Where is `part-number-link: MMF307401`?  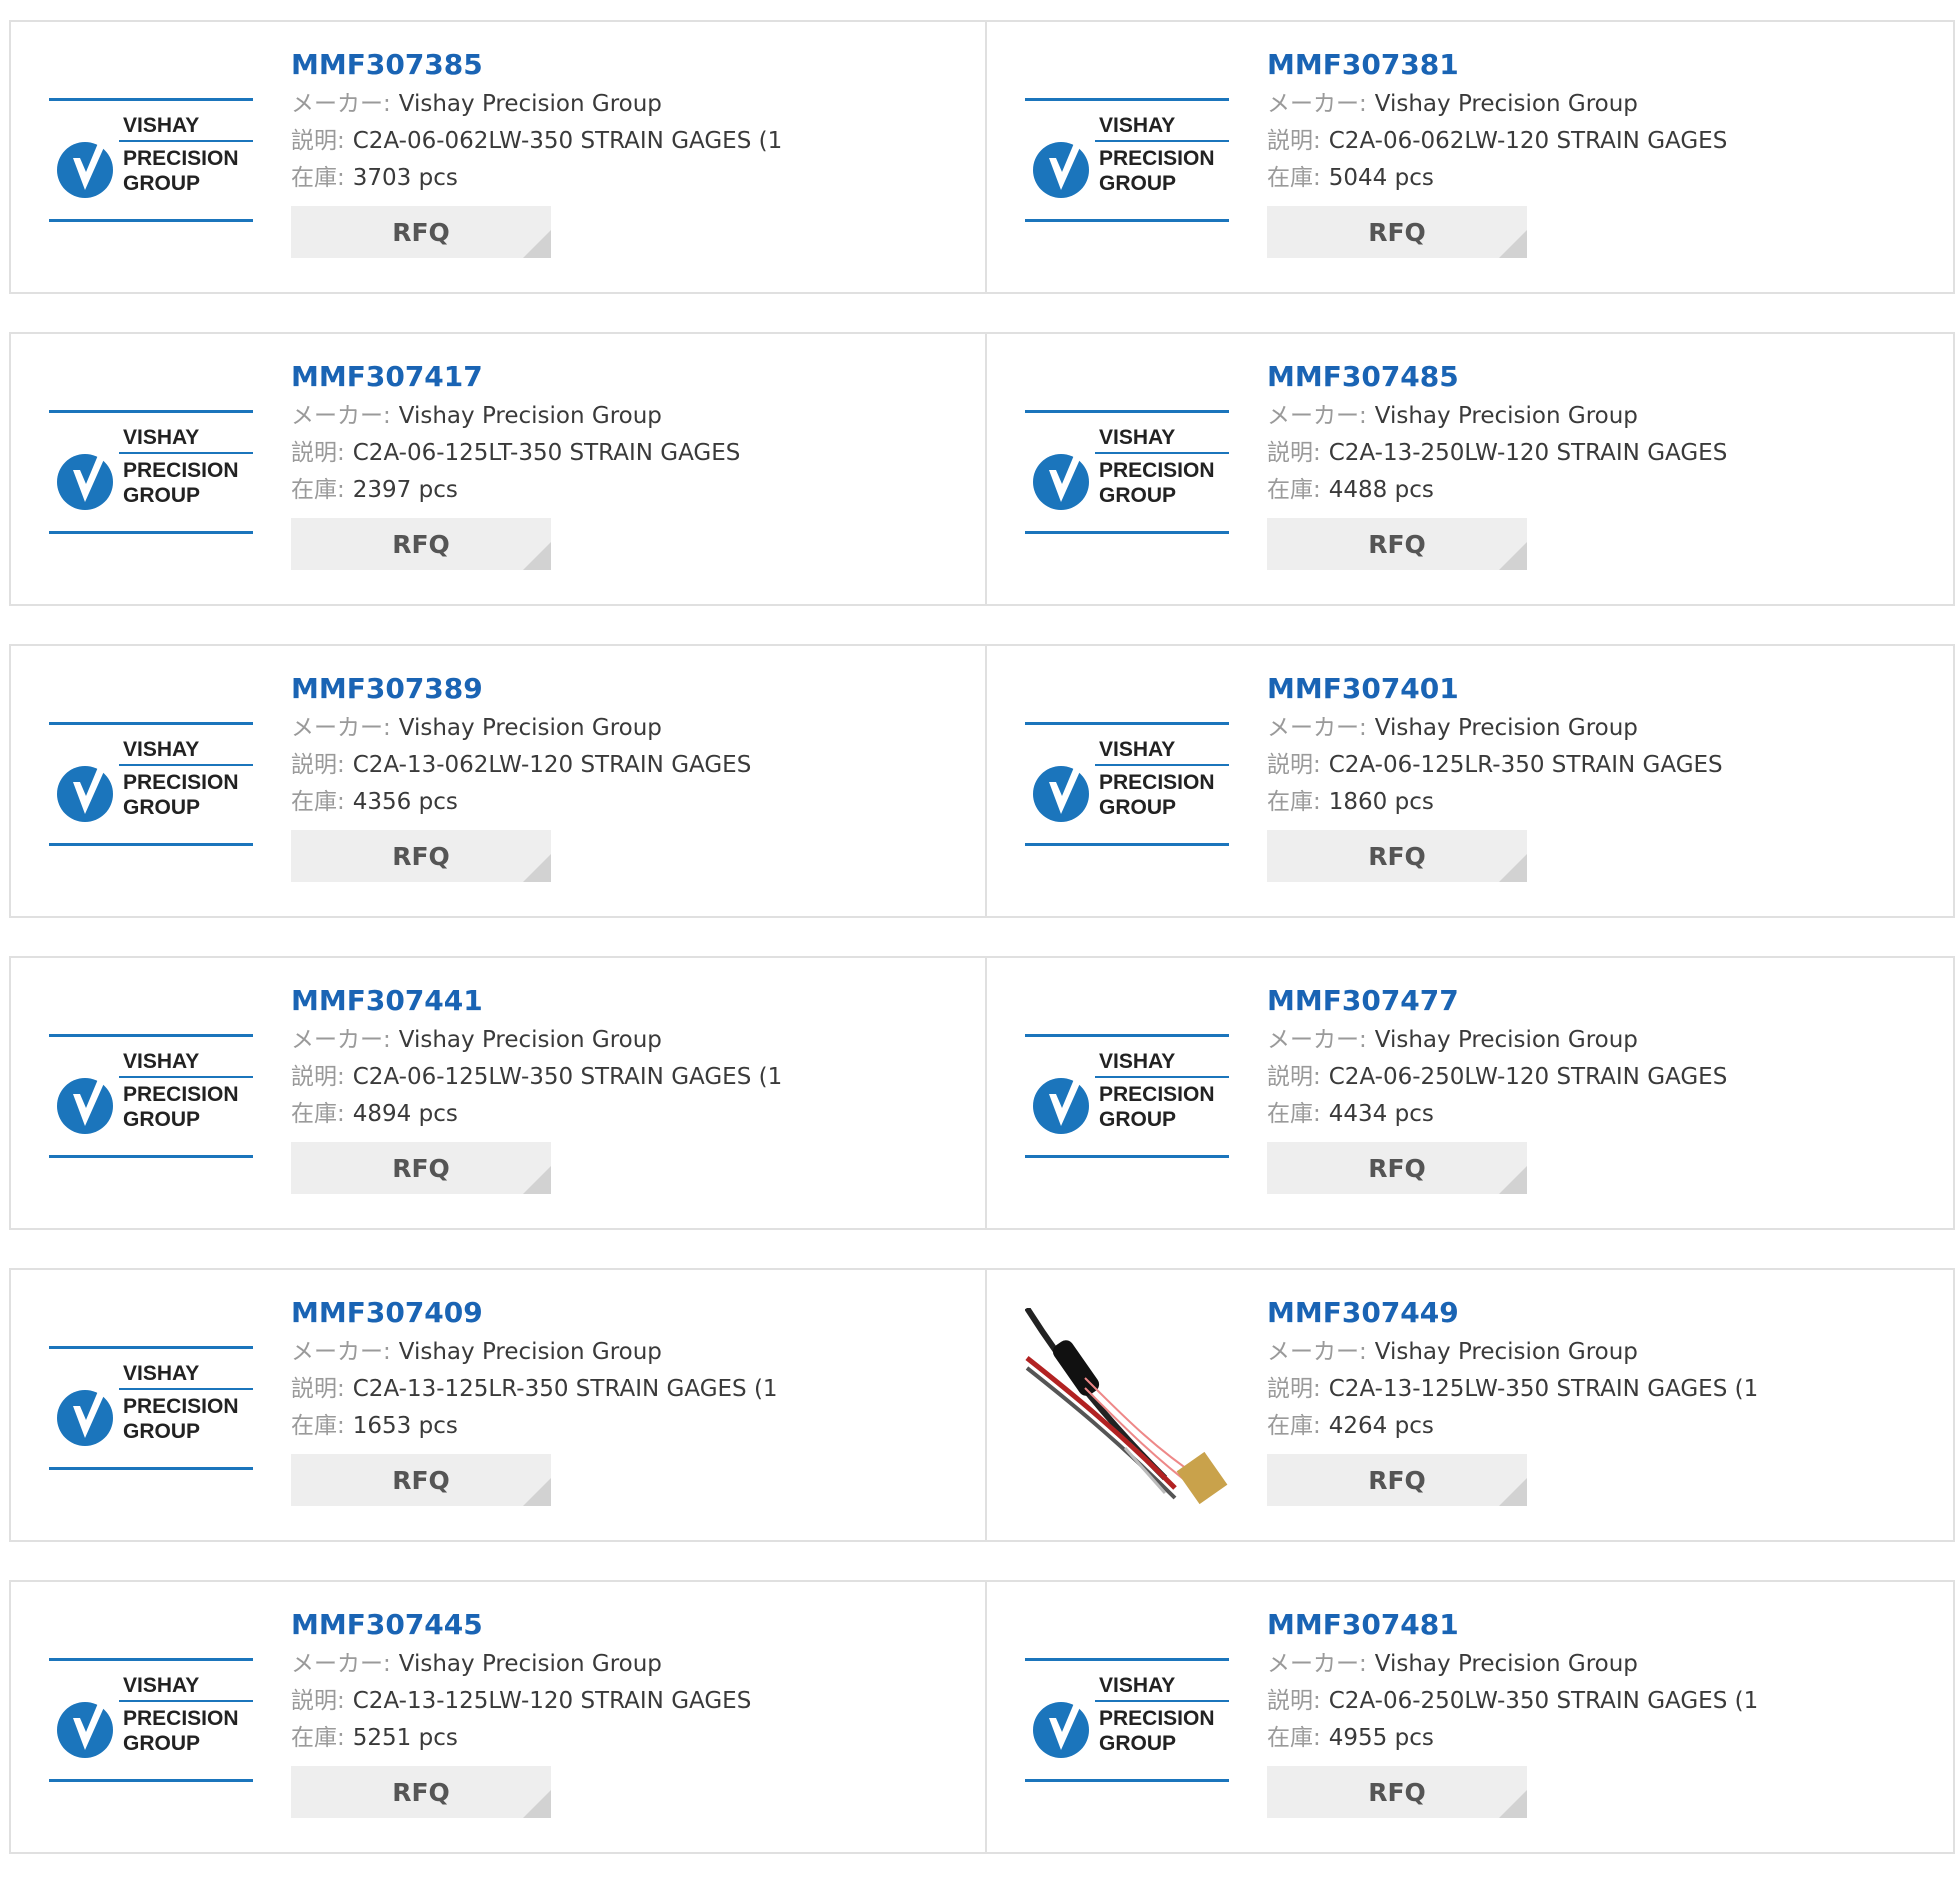
part-number-link: MMF307401 is located at coordinates (1605, 691).